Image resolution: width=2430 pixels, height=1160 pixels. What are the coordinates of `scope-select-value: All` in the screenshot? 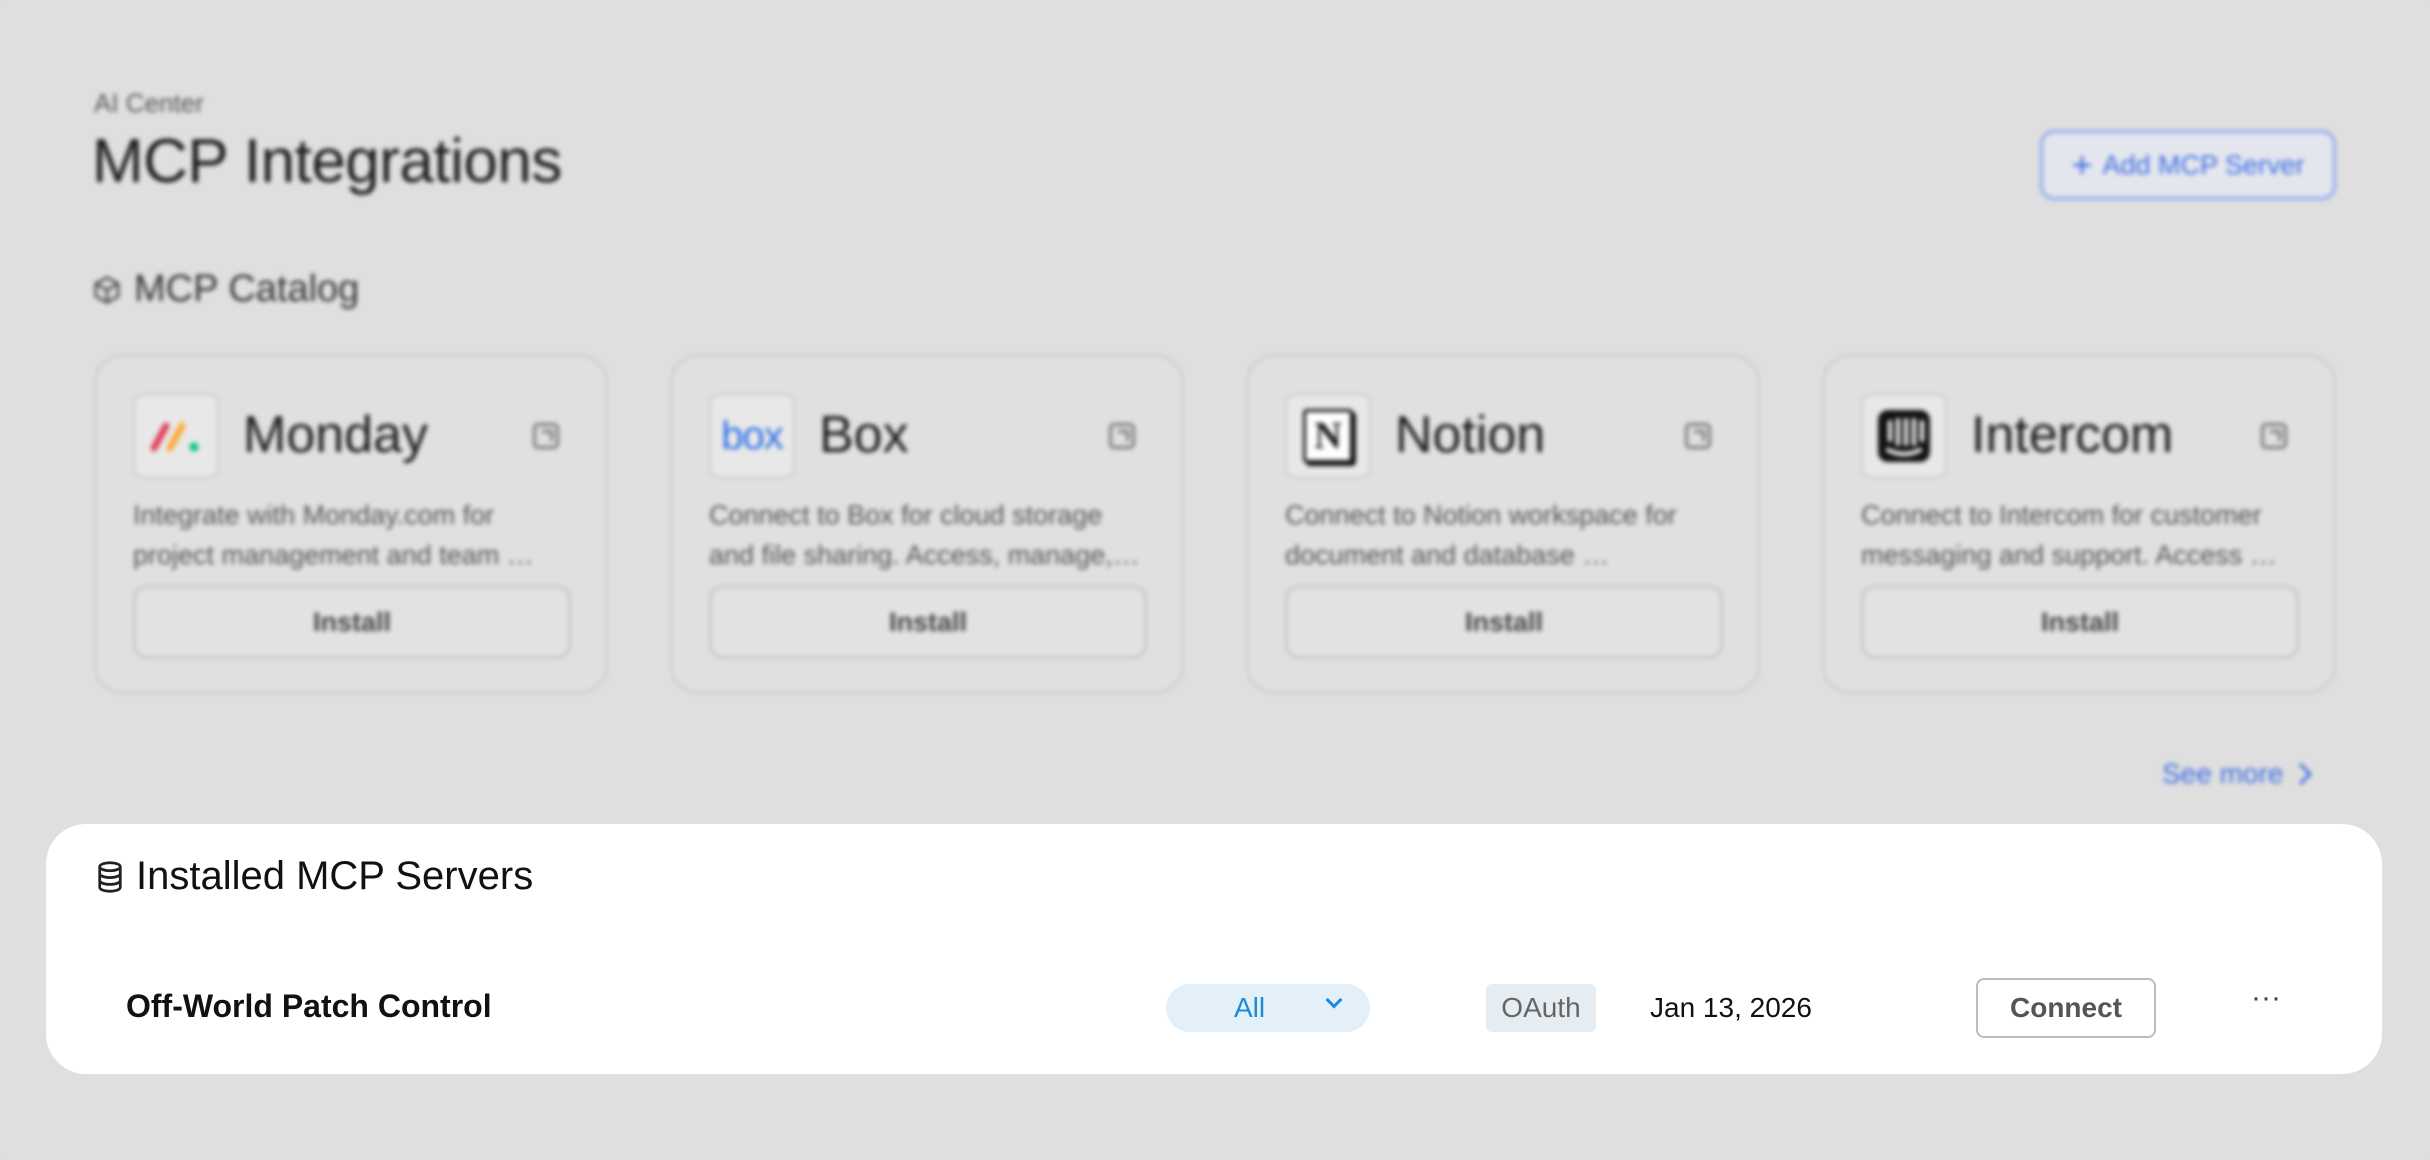 It's located at (1250, 1007).